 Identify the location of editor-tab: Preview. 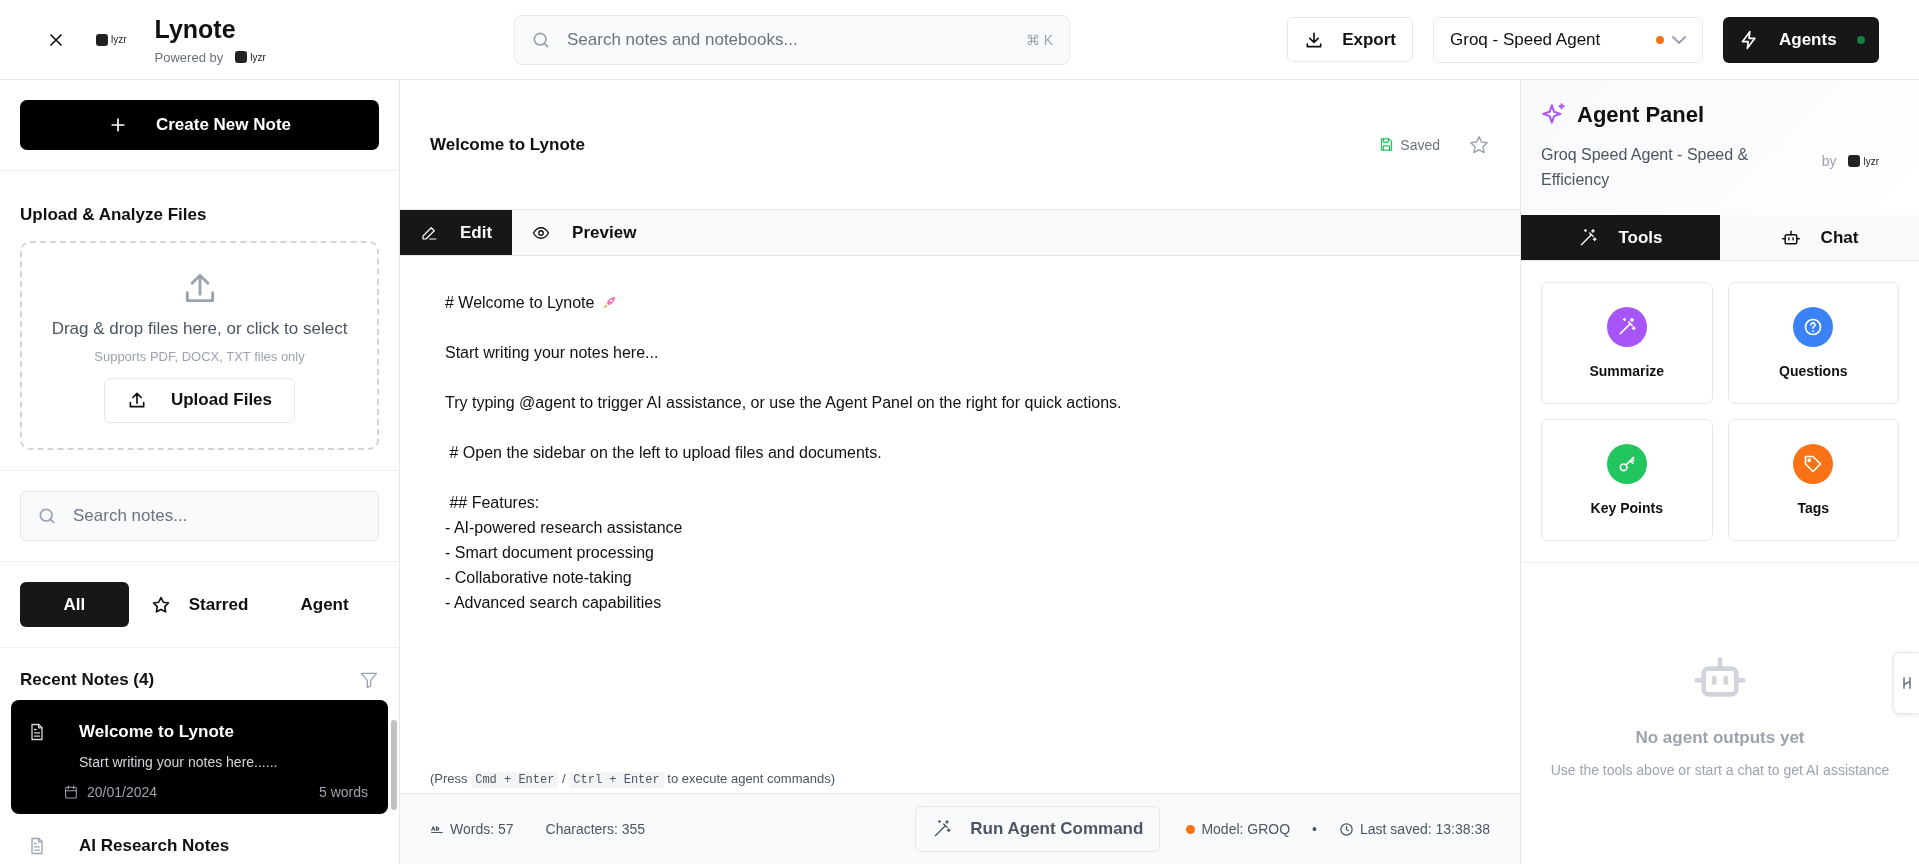
(584, 232).